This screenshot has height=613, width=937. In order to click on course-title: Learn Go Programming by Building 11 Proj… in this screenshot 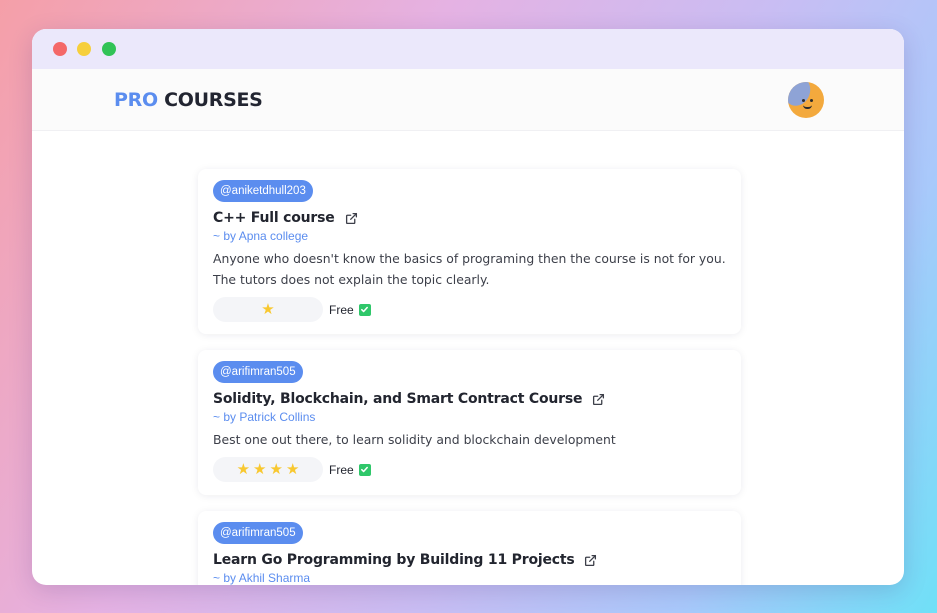, I will do `click(394, 560)`.